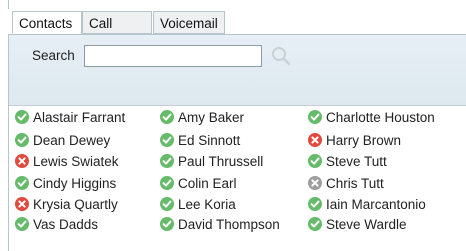 This screenshot has width=466, height=251. Describe the element at coordinates (207, 183) in the screenshot. I see `contact-name: Colin Earl` at that location.